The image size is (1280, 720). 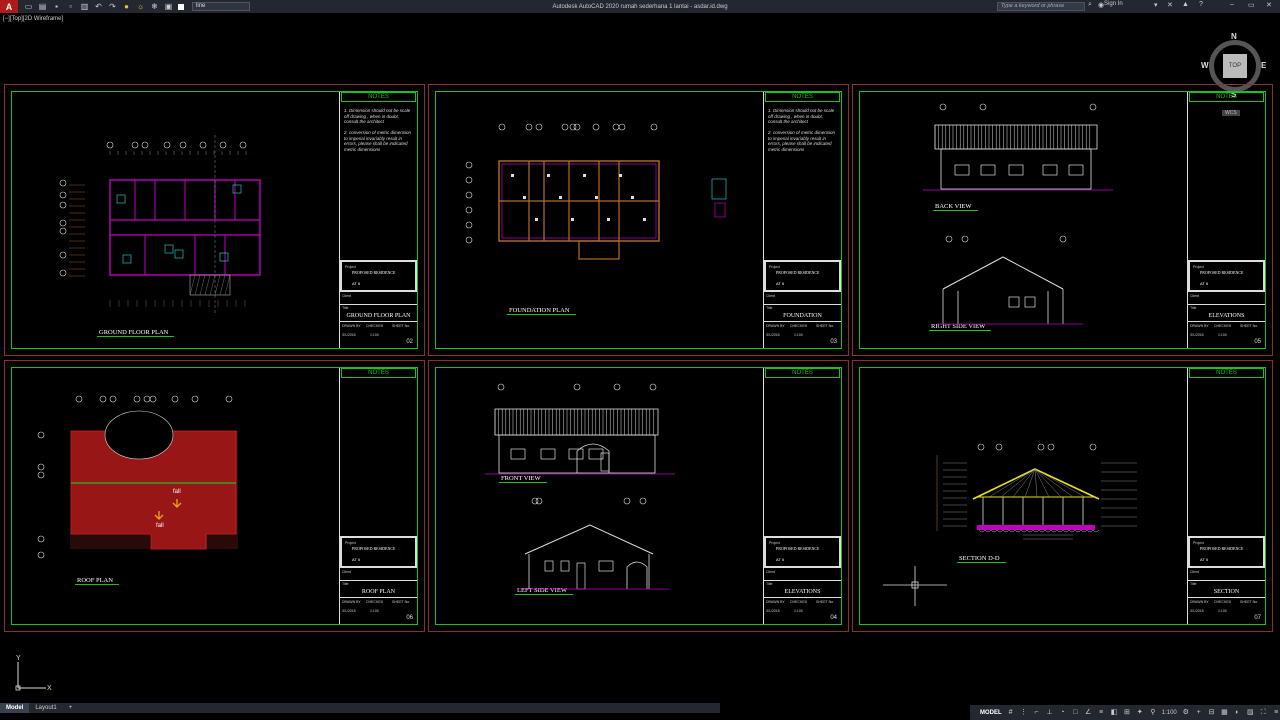 I want to click on tab-model: Model, so click(x=15, y=708).